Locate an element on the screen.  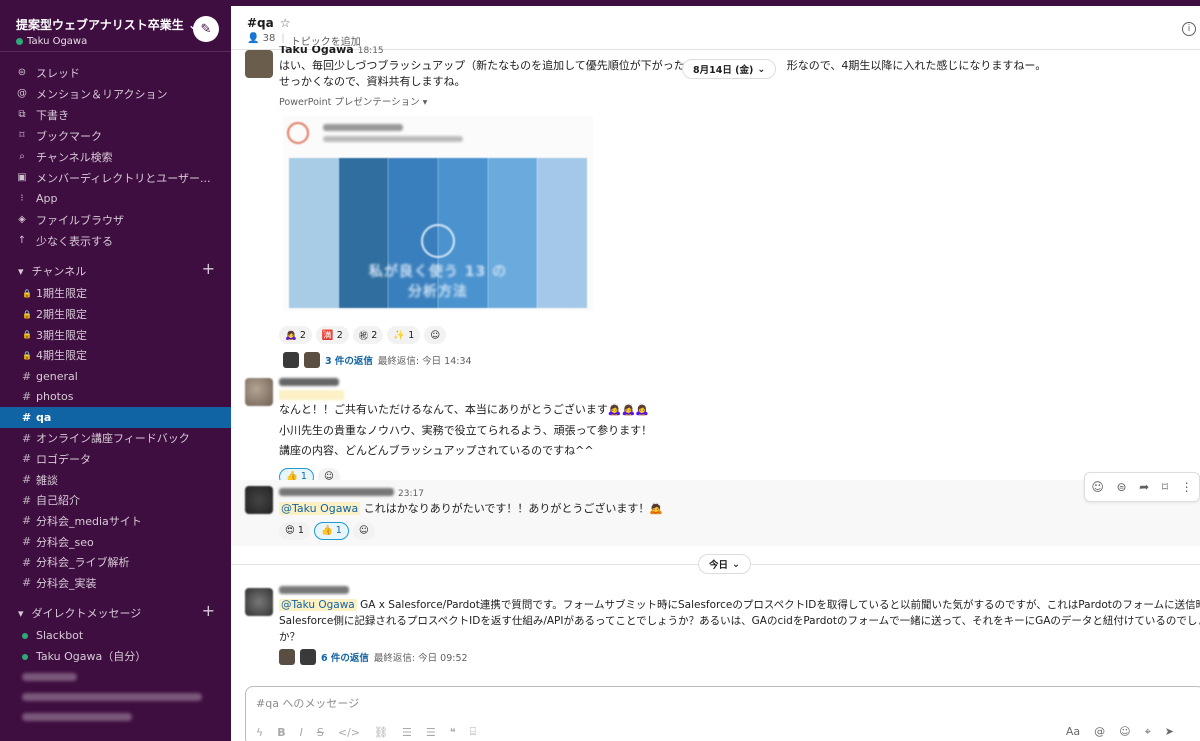
bold-icon: B is located at coordinates (281, 732).